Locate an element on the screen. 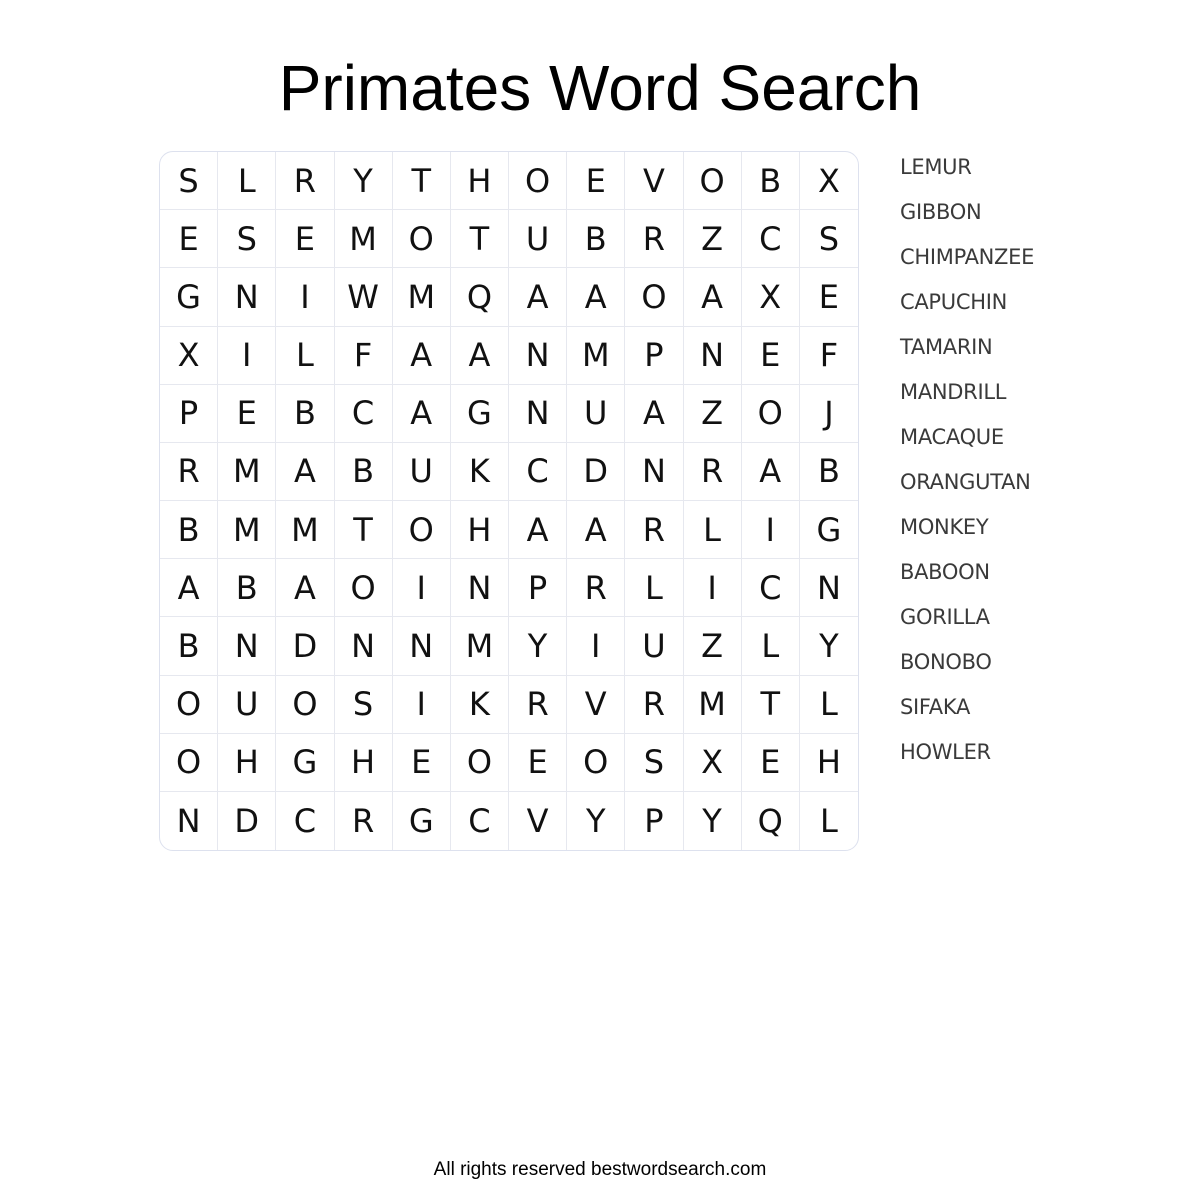 Image resolution: width=1200 pixels, height=1200 pixels. grid-cell: Z is located at coordinates (712, 413).